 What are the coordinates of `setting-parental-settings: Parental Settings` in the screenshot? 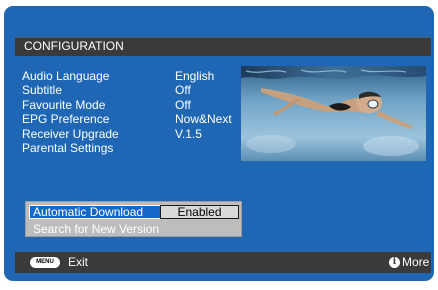 It's located at (137, 148).